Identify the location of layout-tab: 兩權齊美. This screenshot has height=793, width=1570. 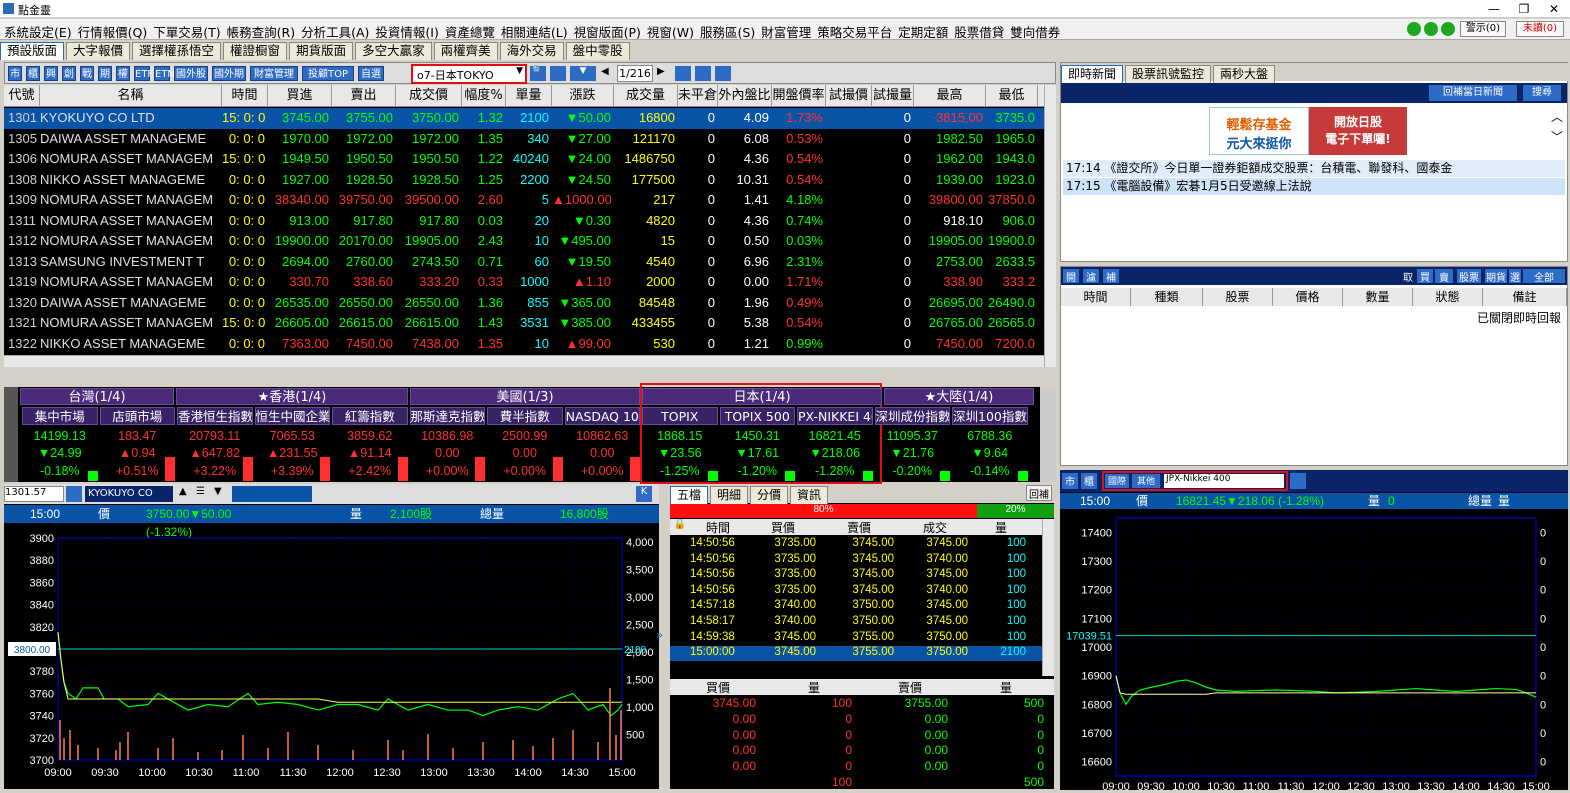
(465, 51).